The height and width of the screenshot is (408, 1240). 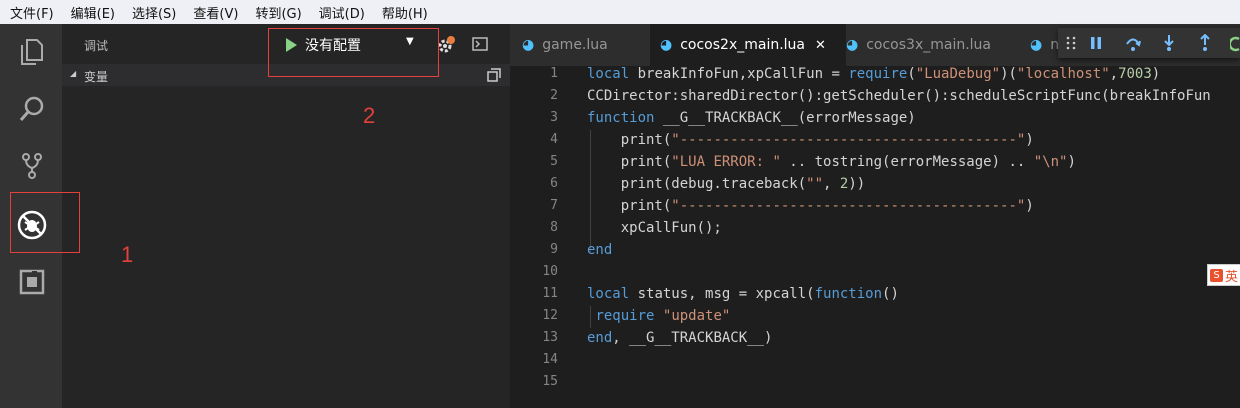 I want to click on line-number: 15, so click(x=550, y=381).